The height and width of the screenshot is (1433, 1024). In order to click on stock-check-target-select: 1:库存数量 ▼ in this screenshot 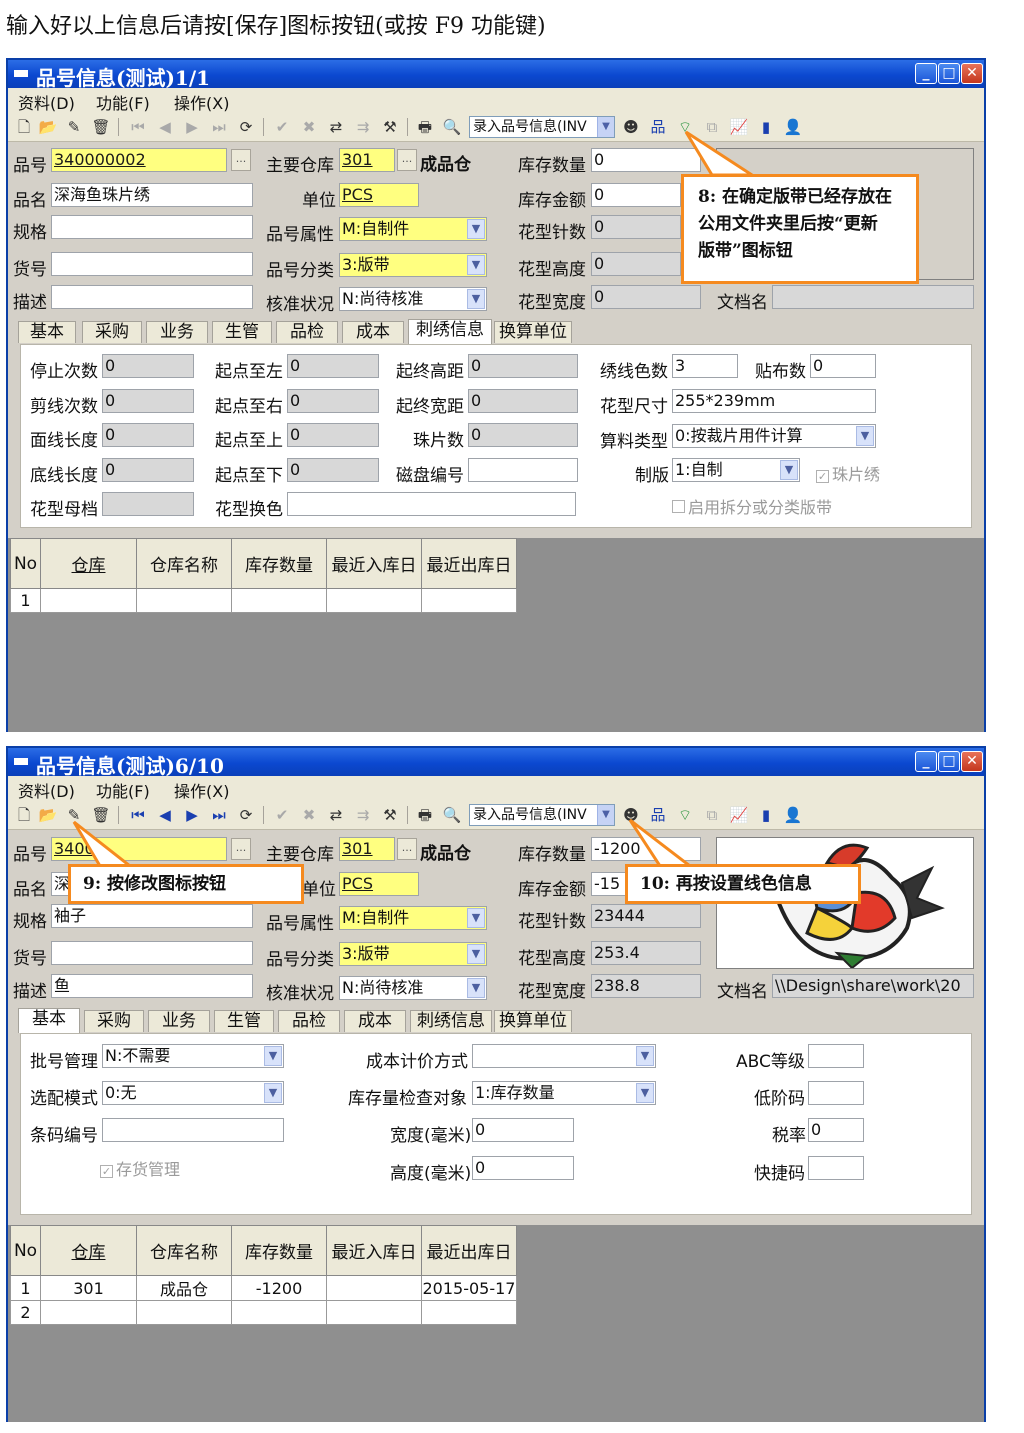, I will do `click(564, 1093)`.